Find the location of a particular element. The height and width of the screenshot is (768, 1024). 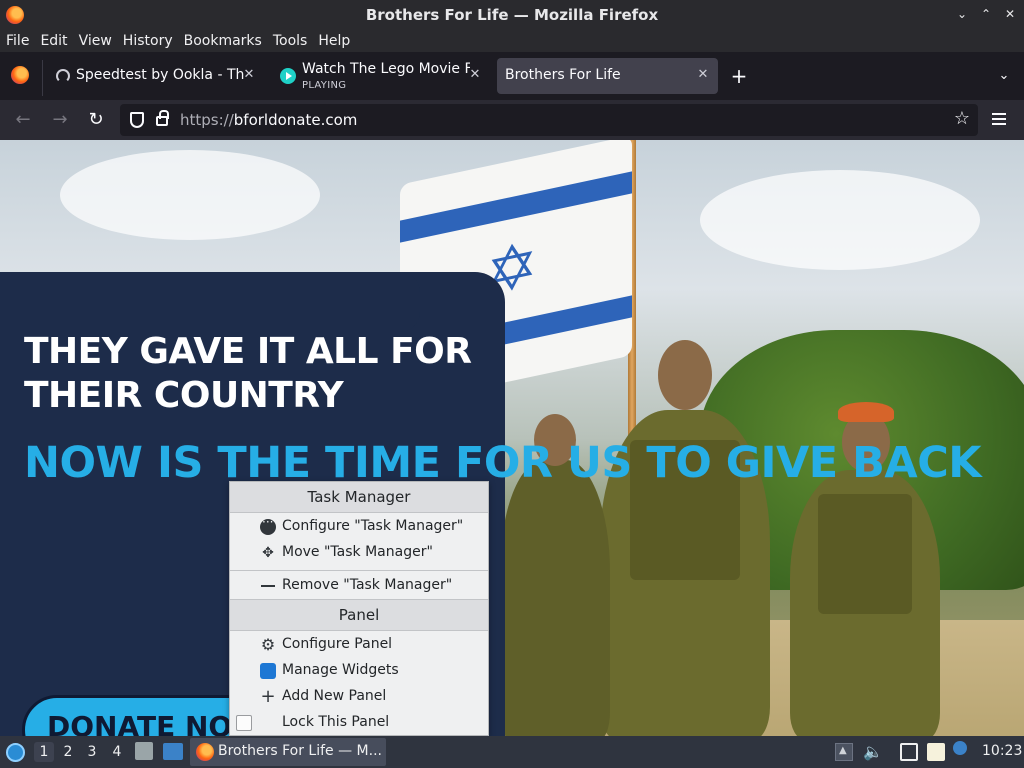

lock-this-panel-item: Lock This Panel is located at coordinates (359, 722).